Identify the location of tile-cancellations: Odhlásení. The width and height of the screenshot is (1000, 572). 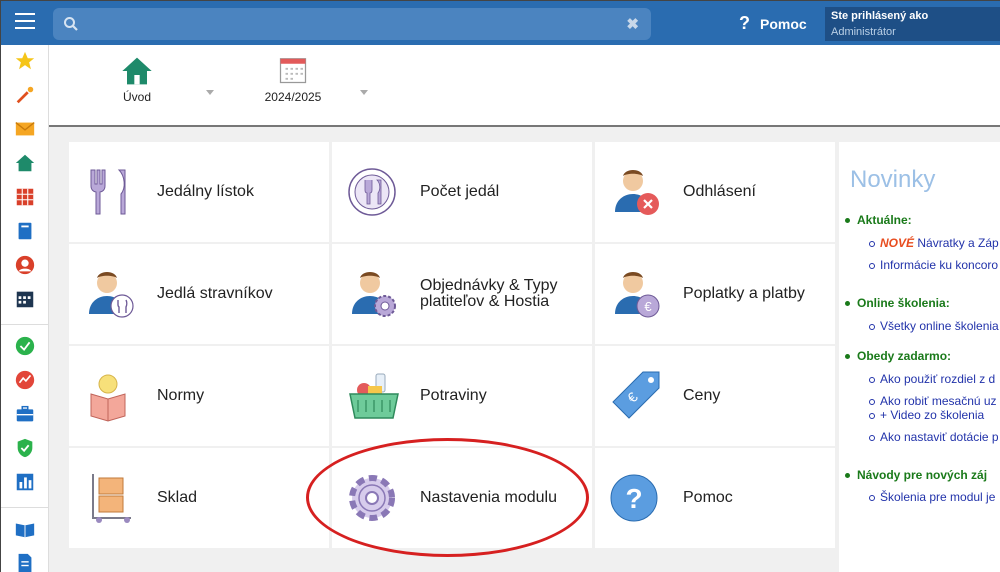
(715, 192).